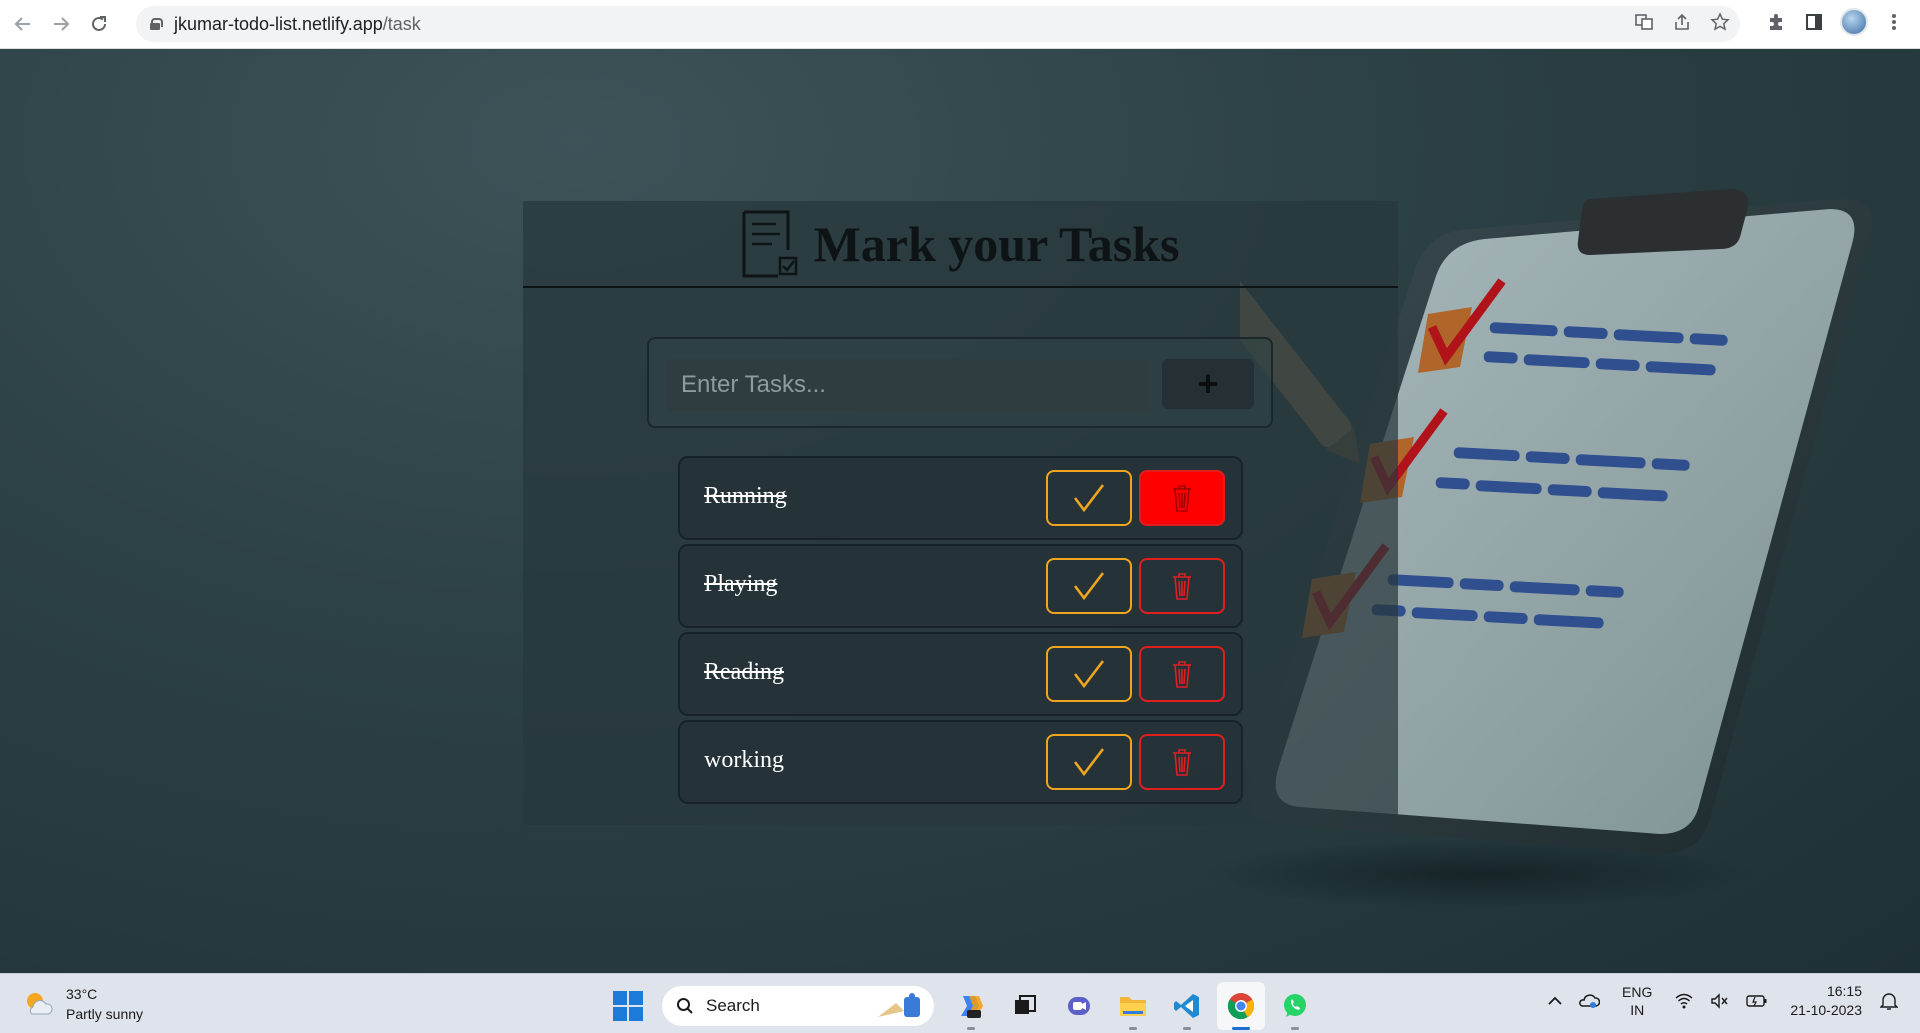  I want to click on reload-icon, so click(99, 24).